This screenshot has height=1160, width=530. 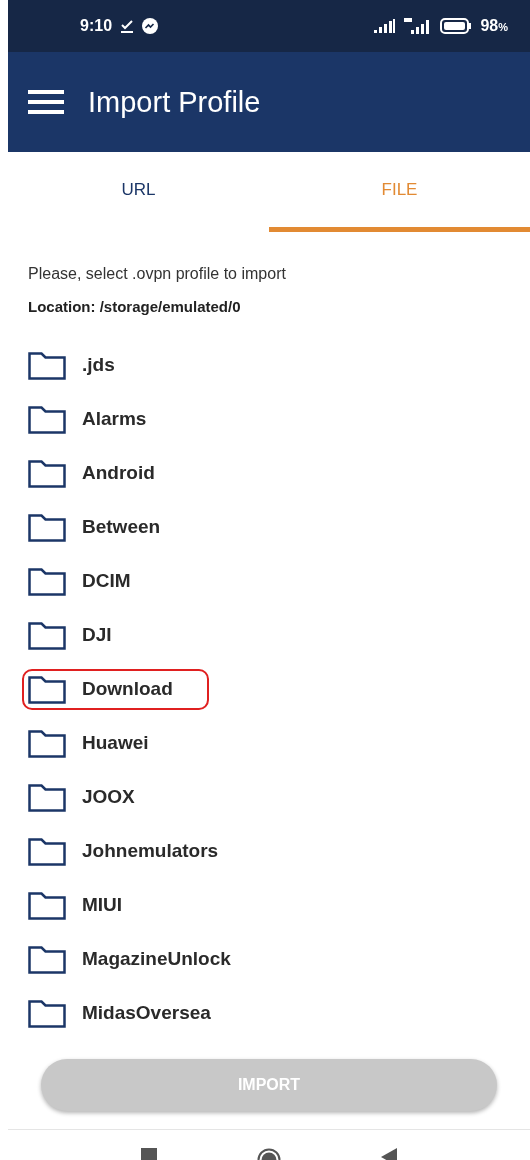 I want to click on clock-time: 9:10, so click(x=96, y=26).